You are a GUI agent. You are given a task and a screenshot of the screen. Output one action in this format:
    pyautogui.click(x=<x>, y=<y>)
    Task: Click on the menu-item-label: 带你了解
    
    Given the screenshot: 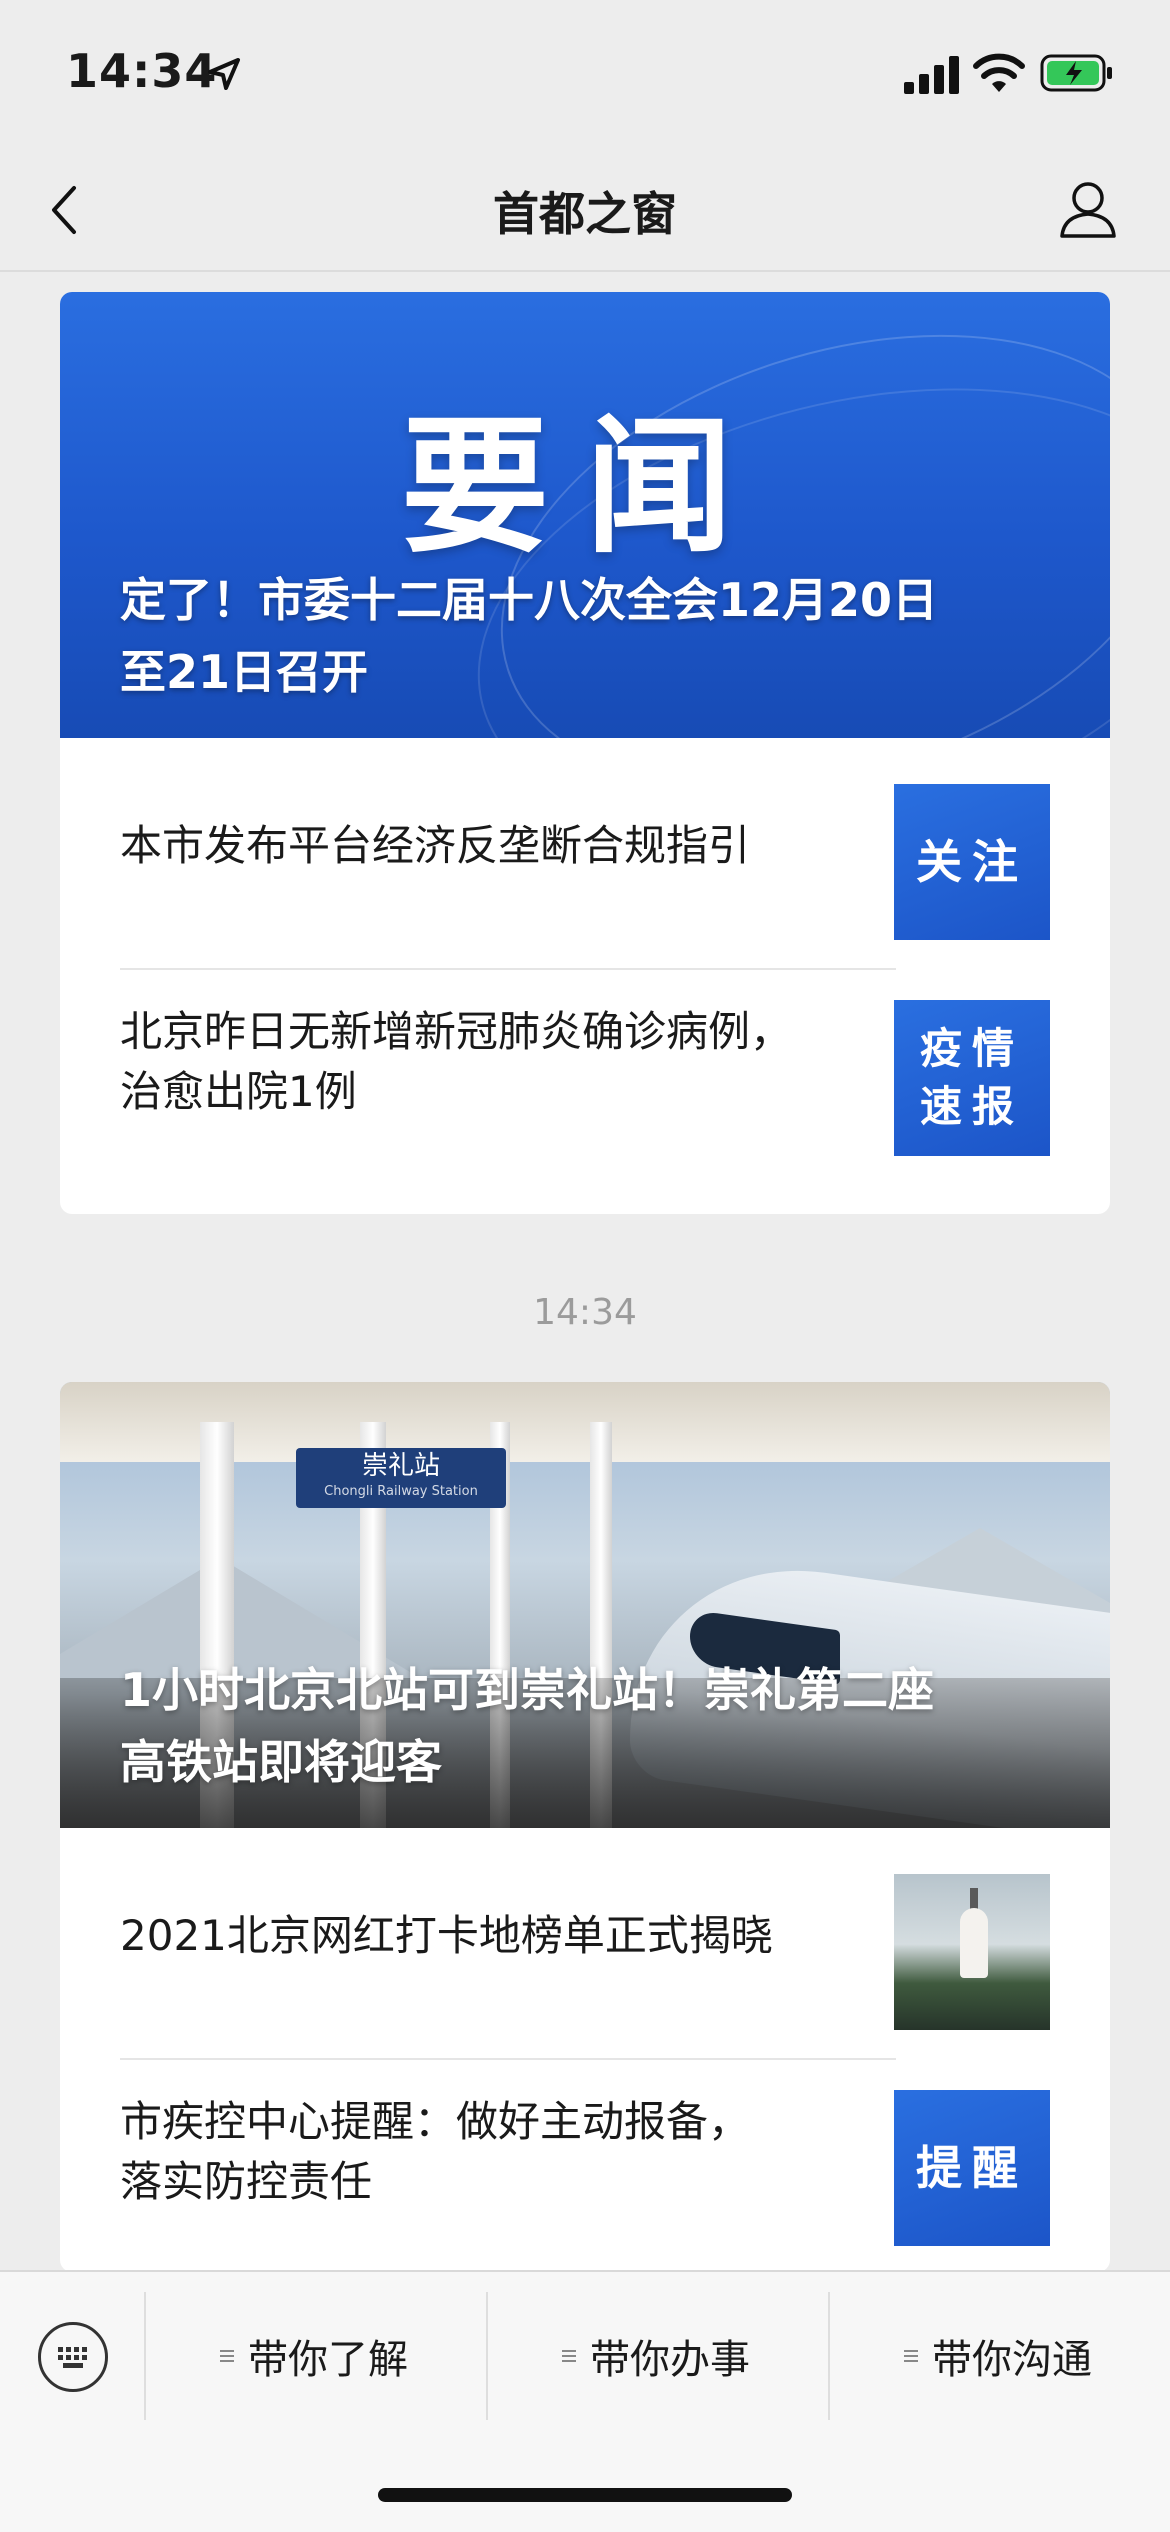 What is the action you would take?
    pyautogui.click(x=328, y=2360)
    